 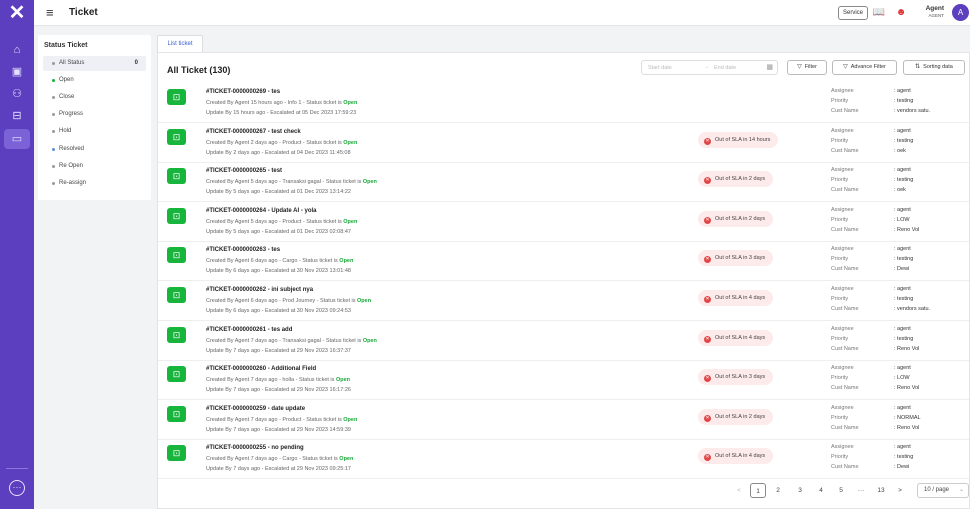 I want to click on app-logo-icon: ✕, so click(x=17, y=13).